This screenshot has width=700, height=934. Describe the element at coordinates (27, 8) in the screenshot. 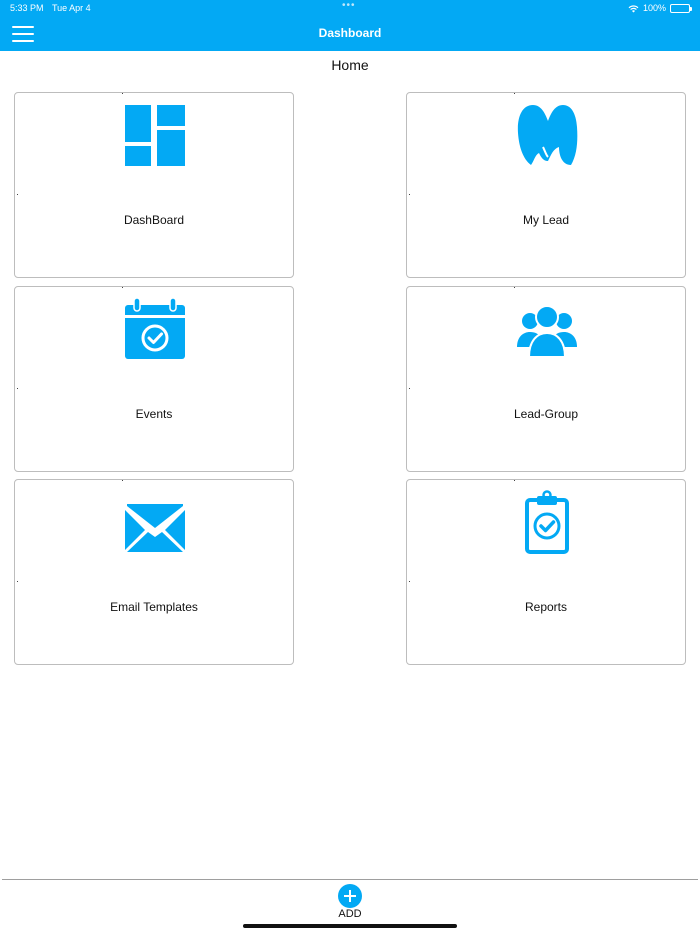

I see `status-time: 5:33 PM` at that location.